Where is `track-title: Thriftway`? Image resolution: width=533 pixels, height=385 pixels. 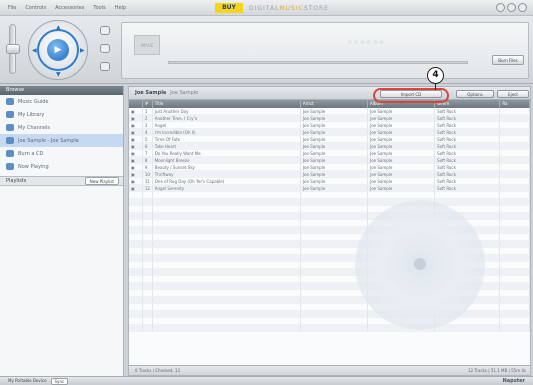 track-title: Thriftway is located at coordinates (227, 174).